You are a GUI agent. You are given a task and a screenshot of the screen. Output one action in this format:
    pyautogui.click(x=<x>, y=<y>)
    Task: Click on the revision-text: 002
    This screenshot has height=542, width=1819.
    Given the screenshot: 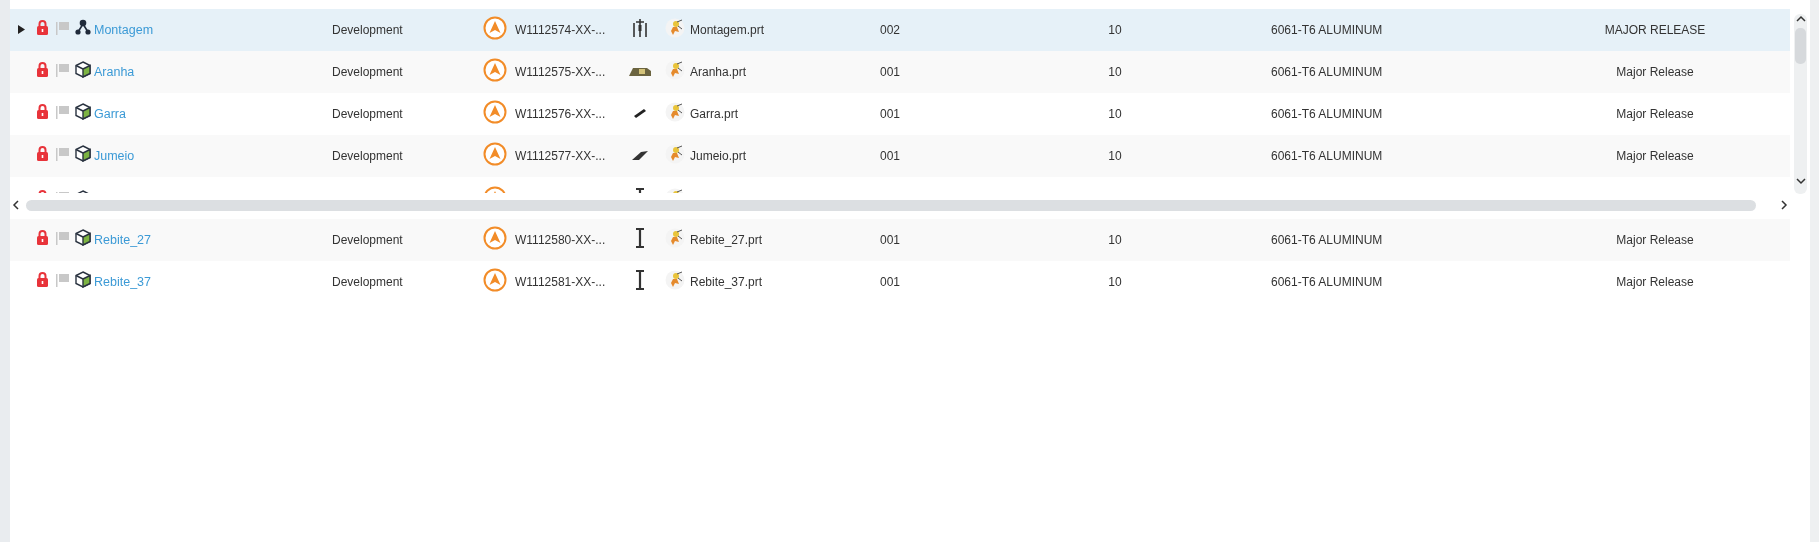 What is the action you would take?
    pyautogui.click(x=890, y=30)
    